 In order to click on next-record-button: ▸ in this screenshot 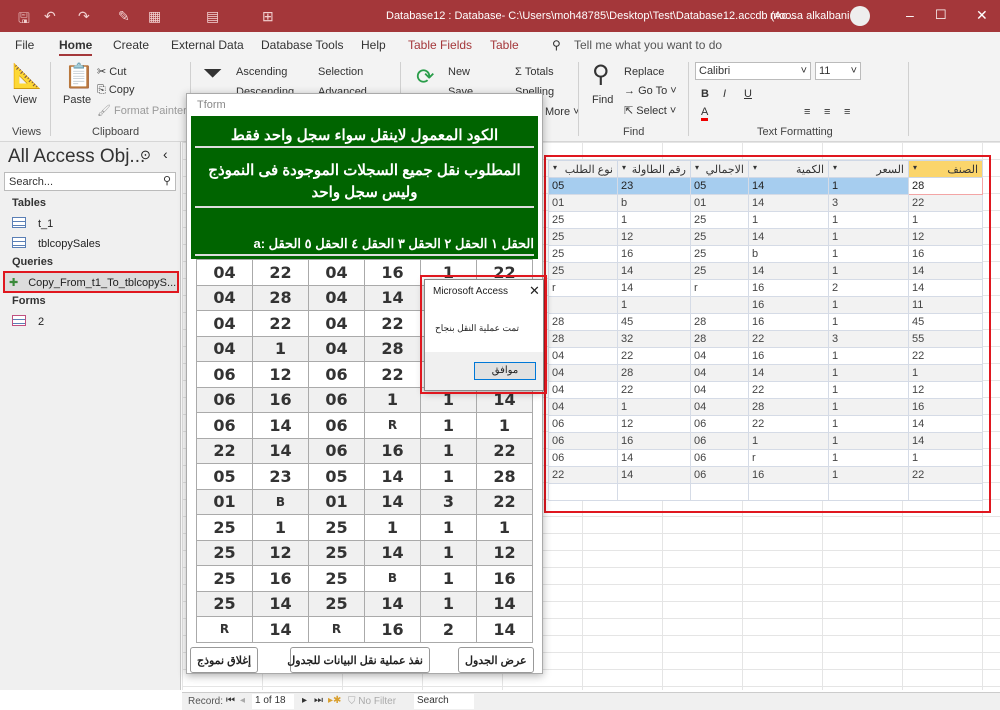, I will do `click(304, 700)`.